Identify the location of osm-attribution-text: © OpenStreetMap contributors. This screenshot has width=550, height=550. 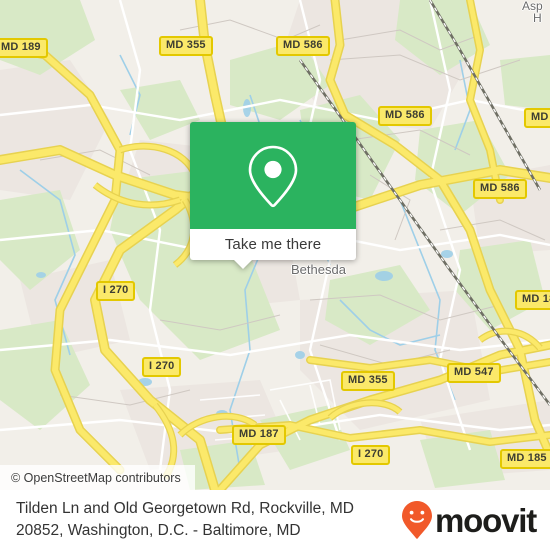
(96, 477).